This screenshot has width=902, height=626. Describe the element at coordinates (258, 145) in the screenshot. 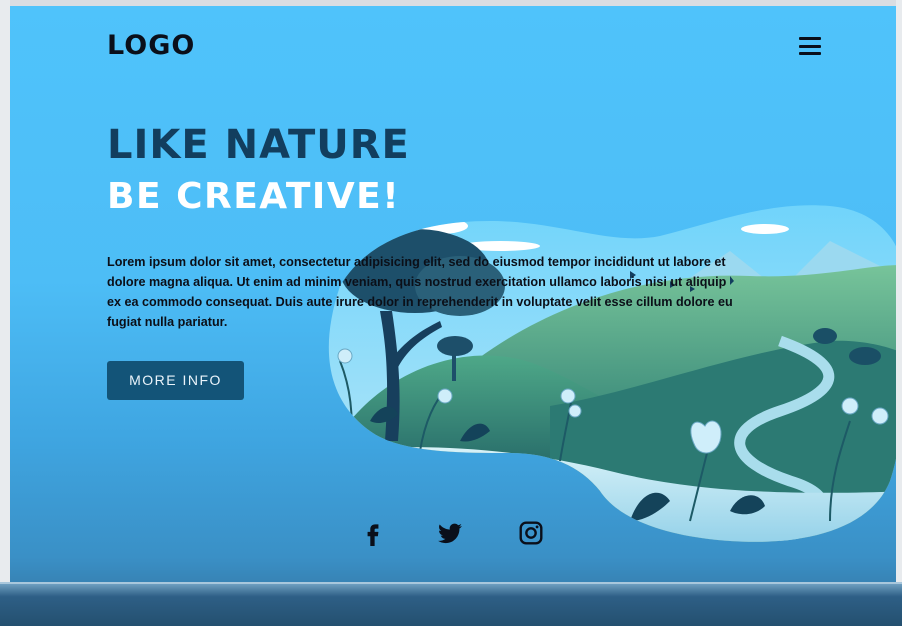

I see `hero-title: LIKE NATURE` at that location.